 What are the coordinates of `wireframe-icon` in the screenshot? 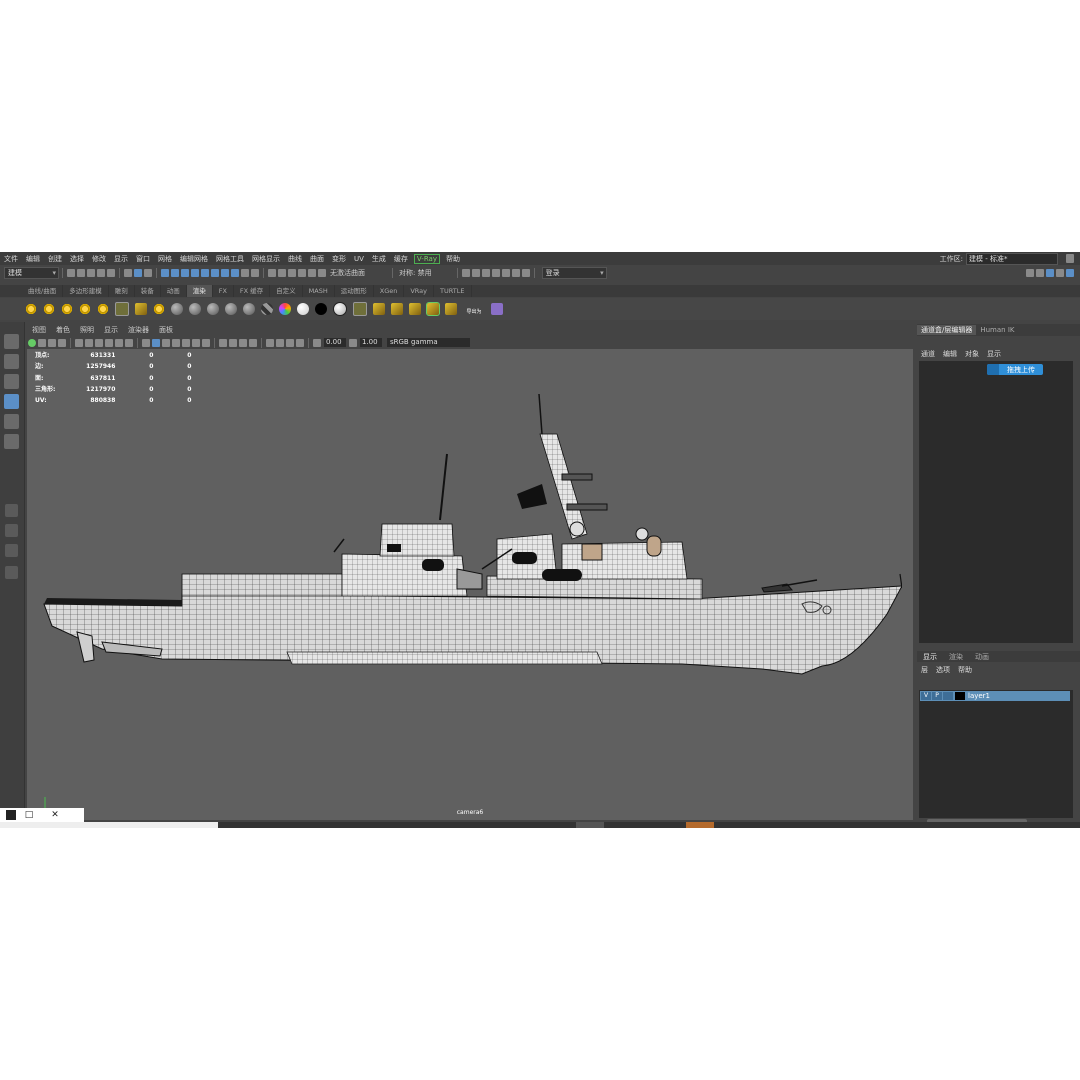 It's located at (156, 342).